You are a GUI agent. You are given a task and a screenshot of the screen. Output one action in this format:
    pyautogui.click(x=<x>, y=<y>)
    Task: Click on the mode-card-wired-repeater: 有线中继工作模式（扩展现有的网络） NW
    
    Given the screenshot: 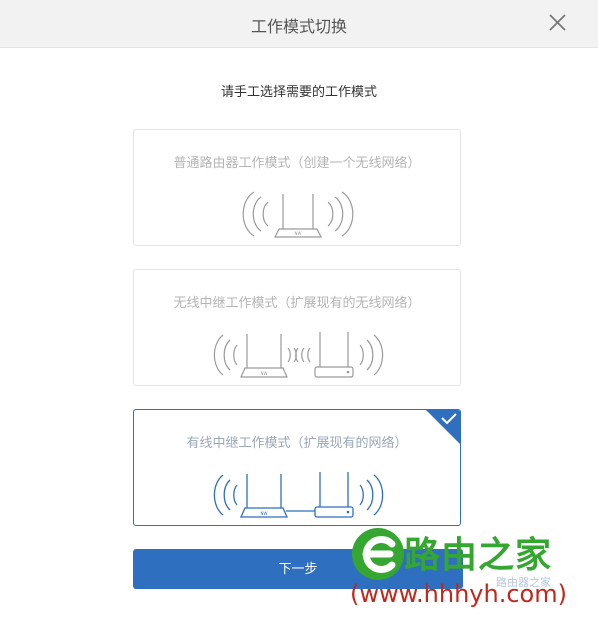 What is the action you would take?
    pyautogui.click(x=297, y=467)
    